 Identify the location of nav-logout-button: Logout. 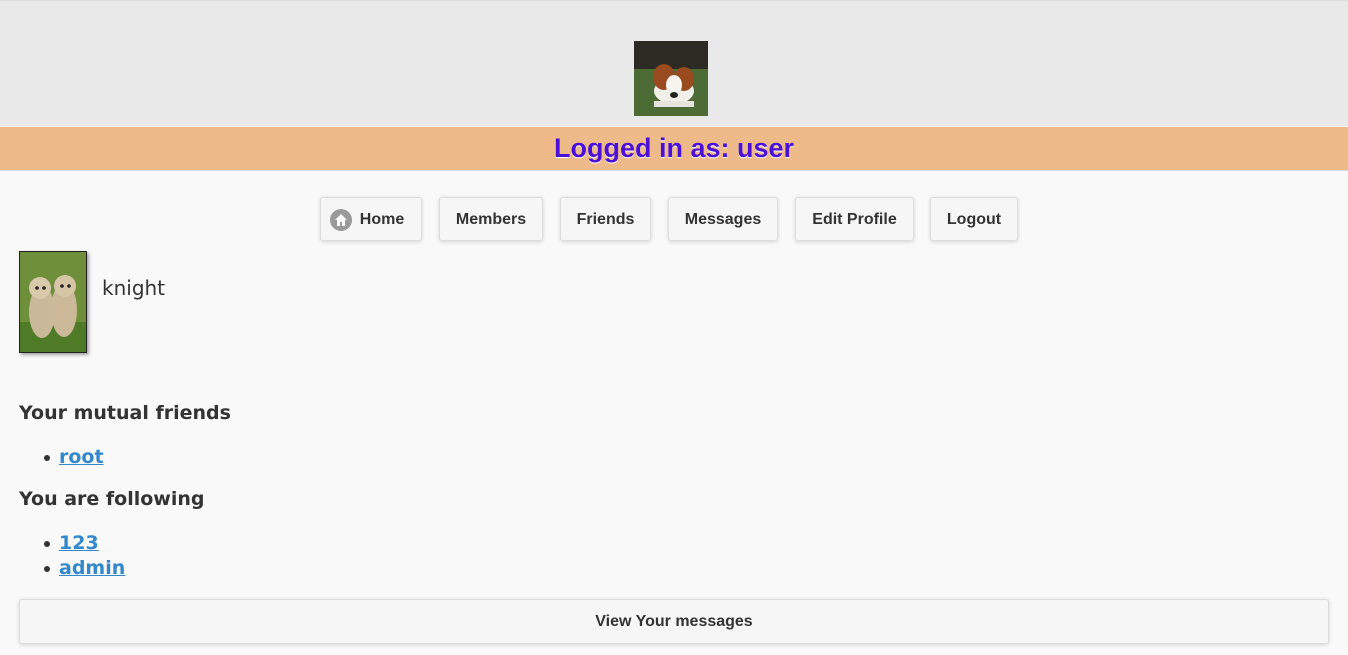
(974, 219).